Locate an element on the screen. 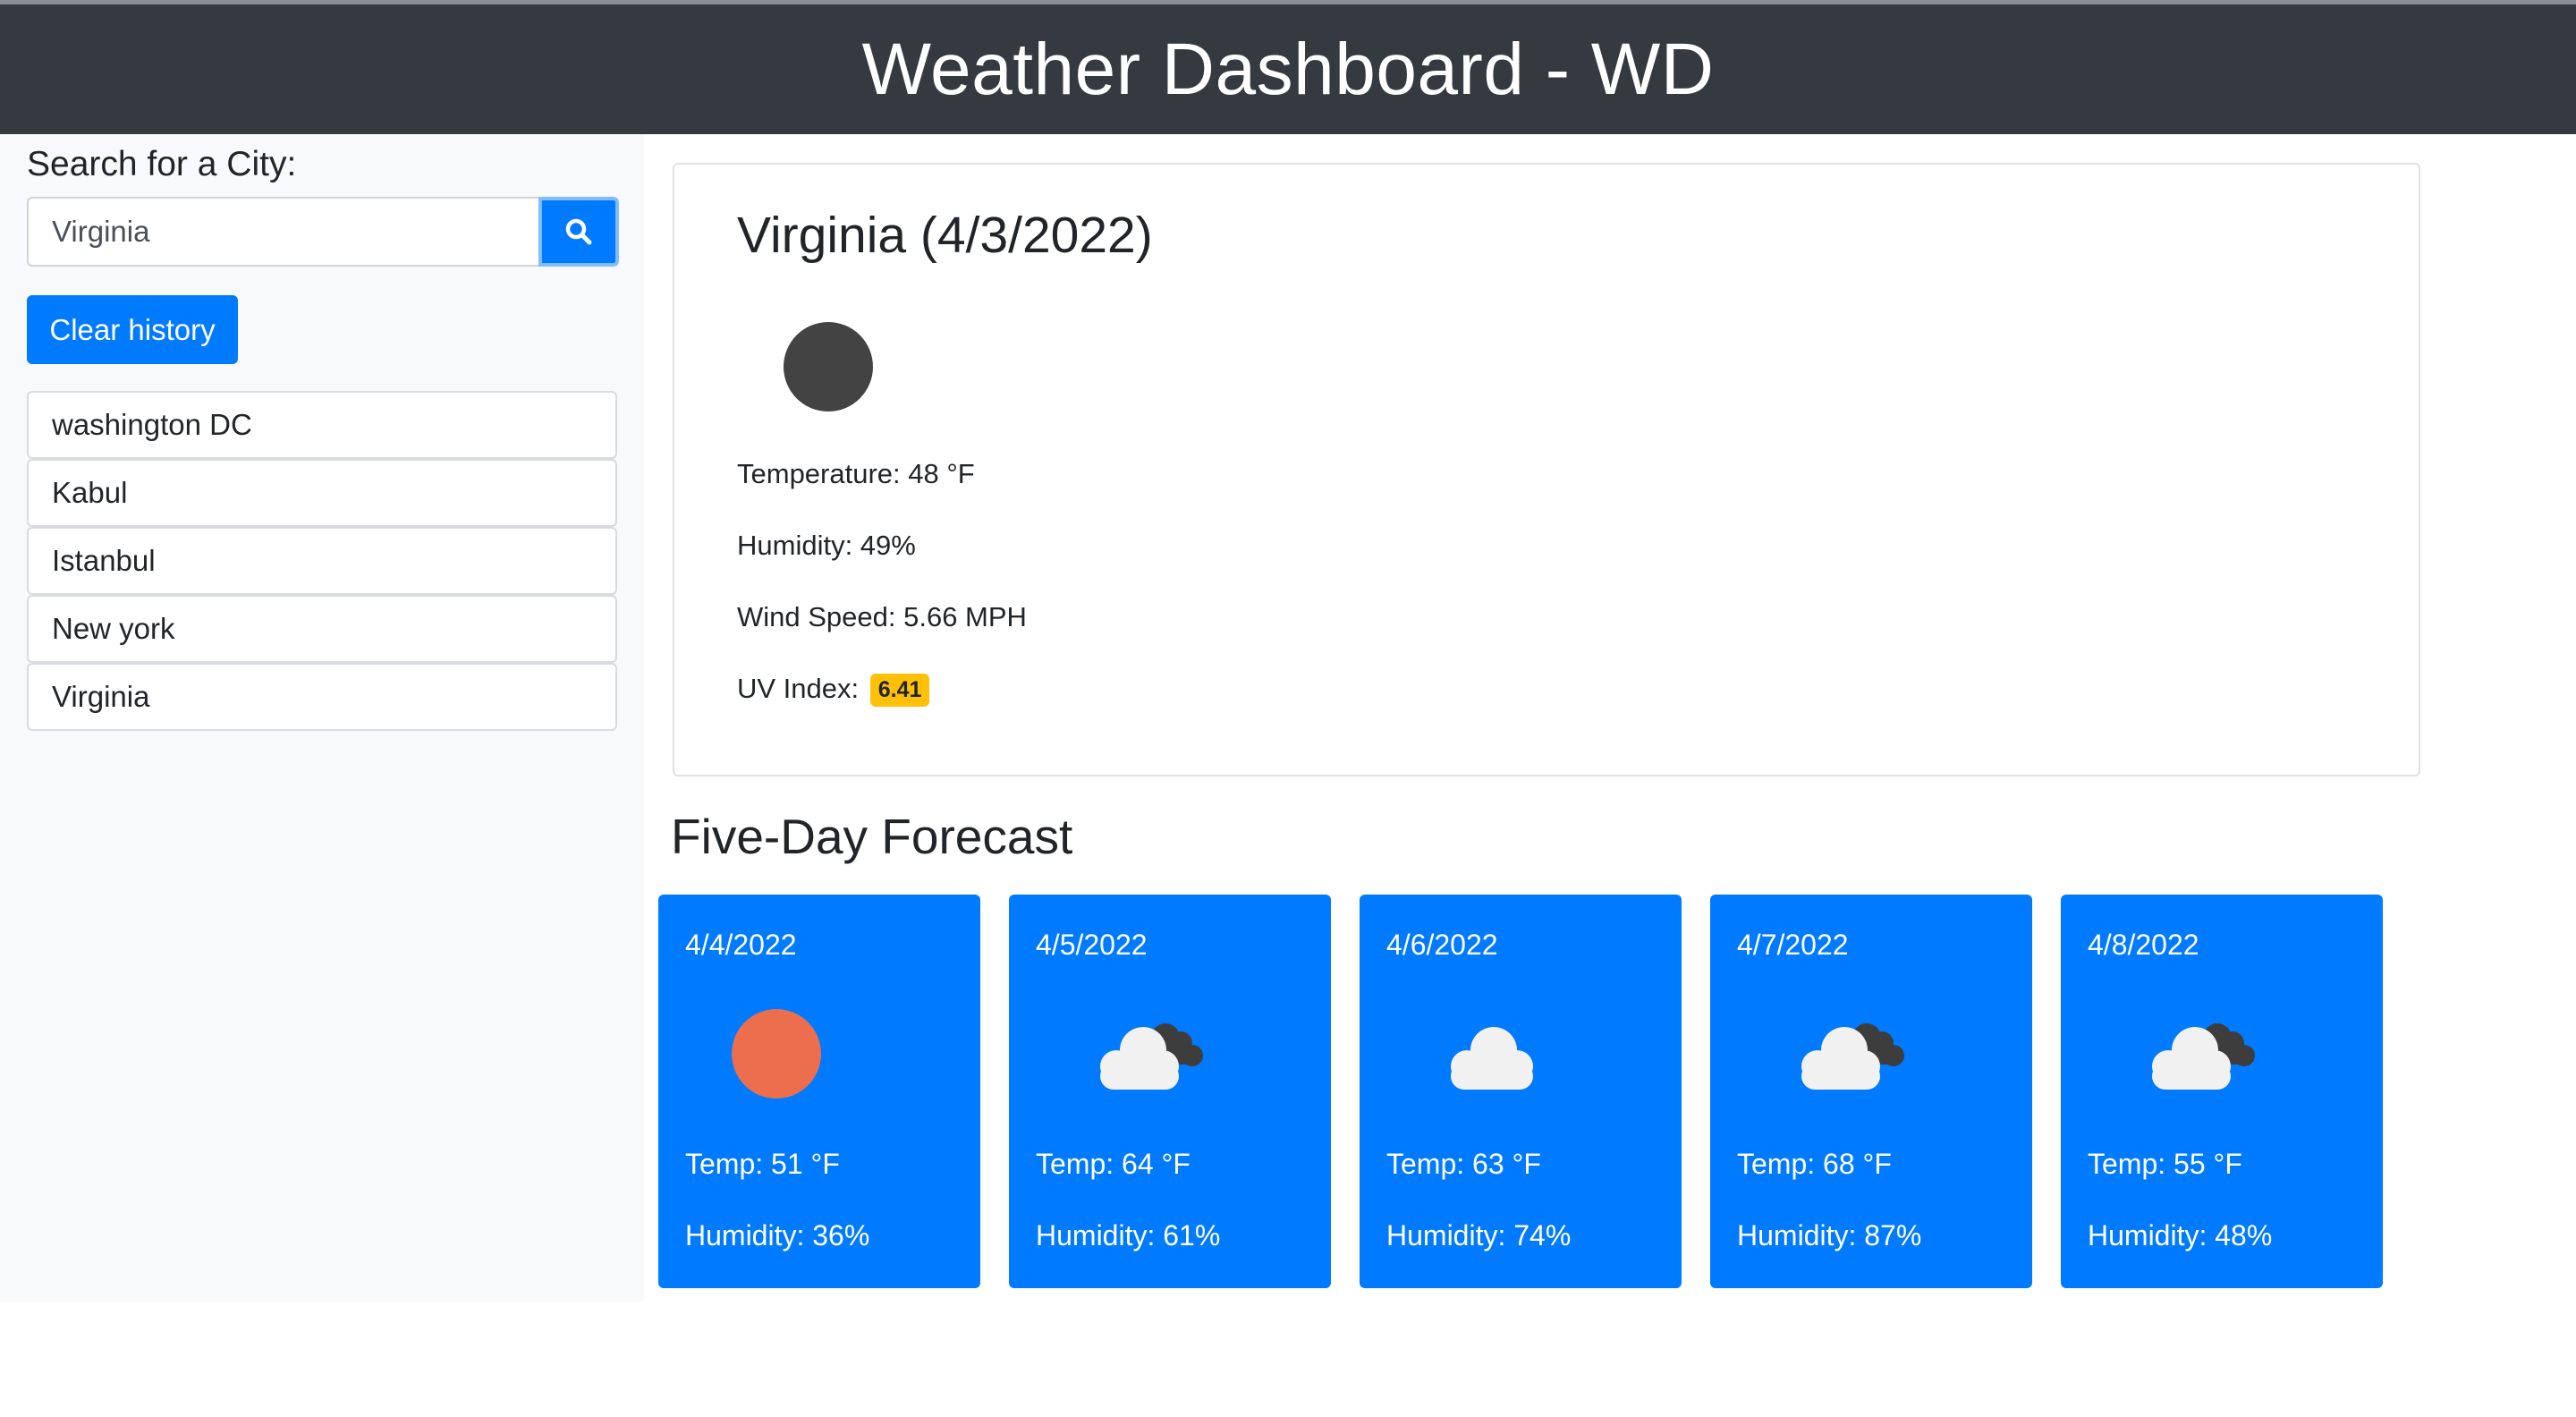  clear-history-button: Clear history is located at coordinates (132, 330).